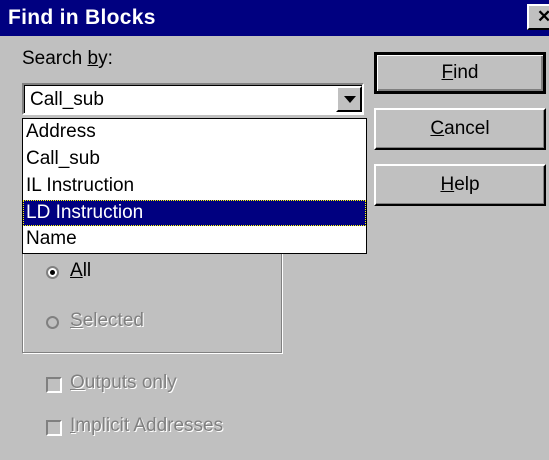  Describe the element at coordinates (52, 322) in the screenshot. I see `radio-selected` at that location.